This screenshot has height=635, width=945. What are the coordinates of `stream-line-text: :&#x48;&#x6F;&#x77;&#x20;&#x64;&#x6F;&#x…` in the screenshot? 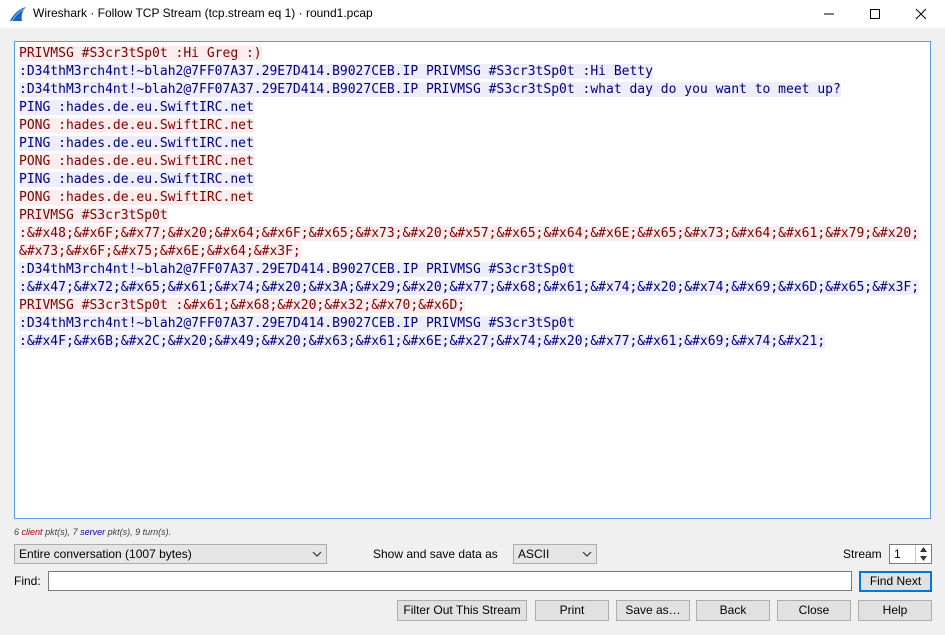 It's located at (469, 242).